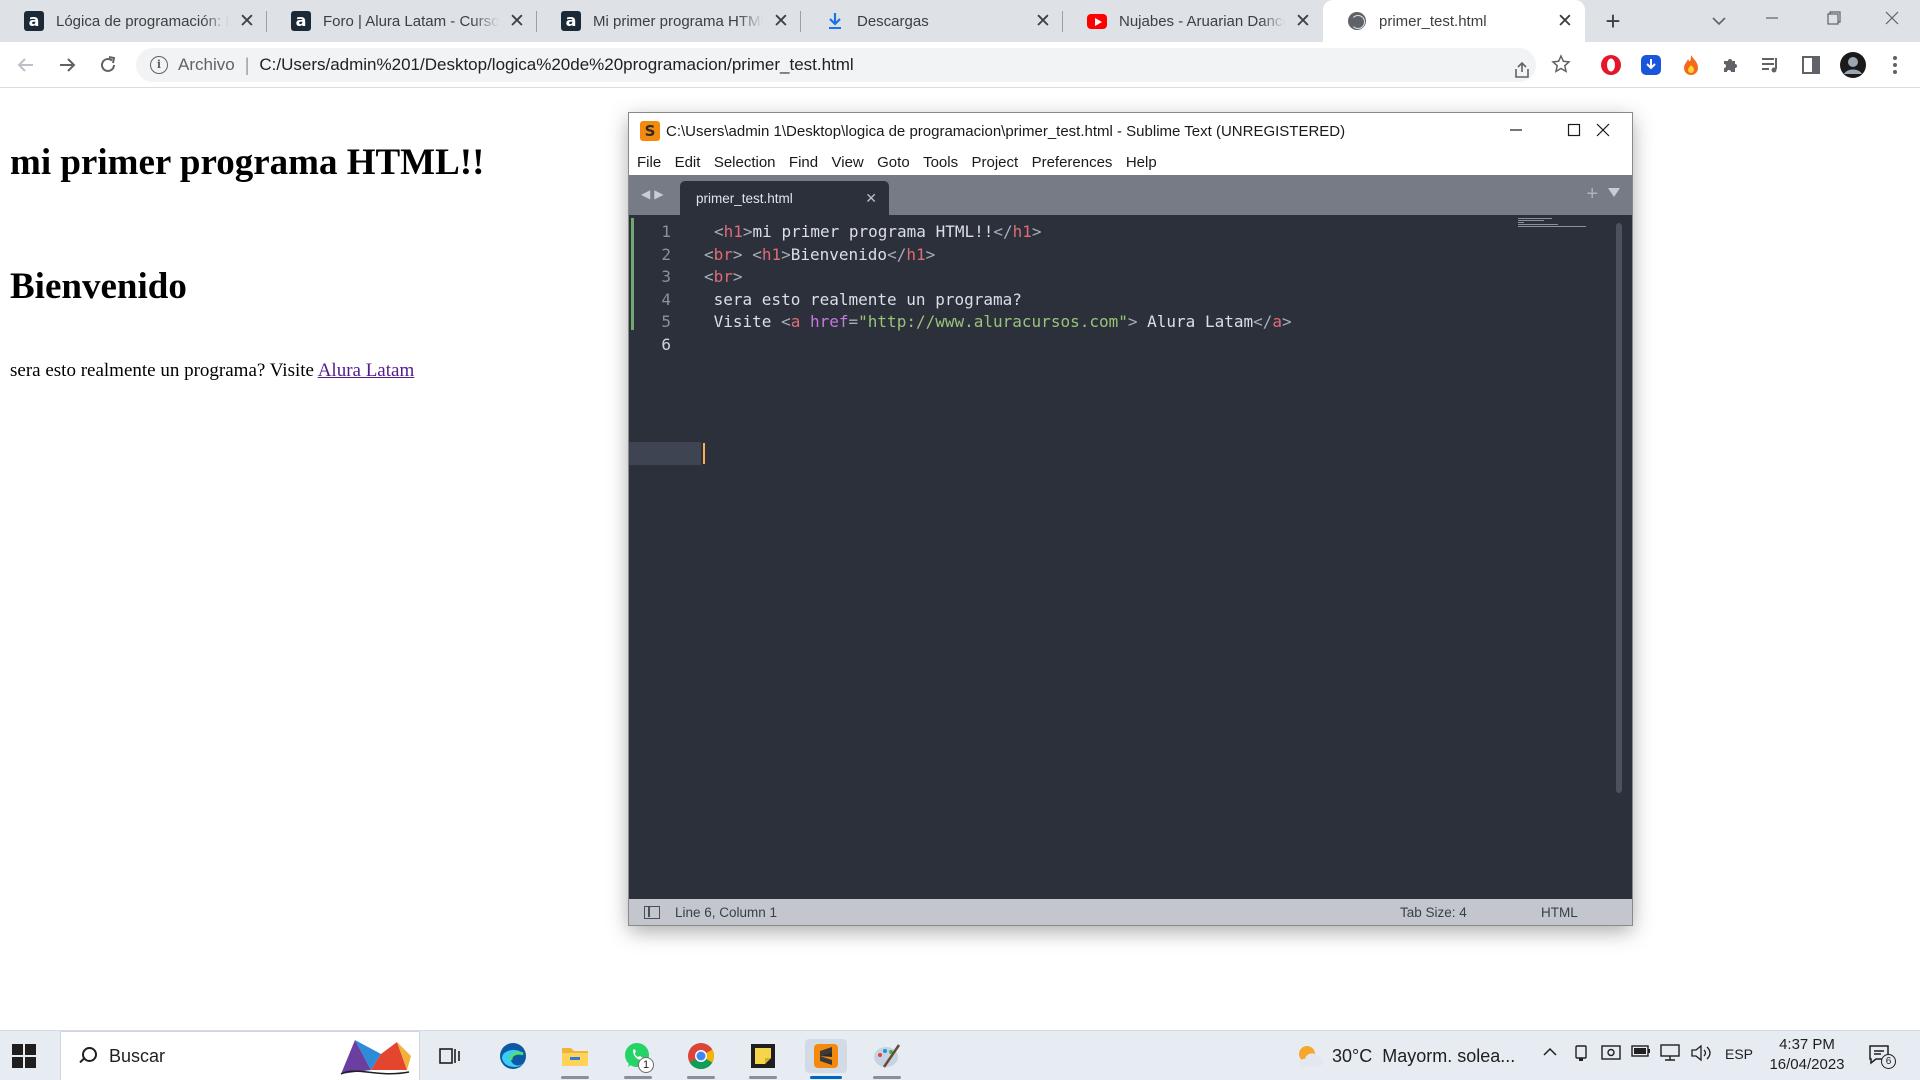  Describe the element at coordinates (1193, 21) in the screenshot. I see `browser-tab: Nujabes - Aruarian Dance (Samurai ✕` at that location.